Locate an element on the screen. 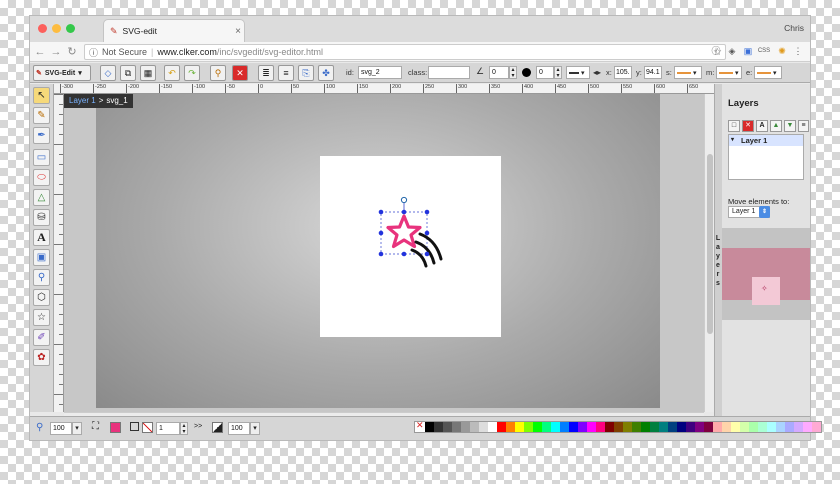 Image resolution: width=840 pixels, height=484 pixels. overview-viewport: ✧ is located at coordinates (766, 276).